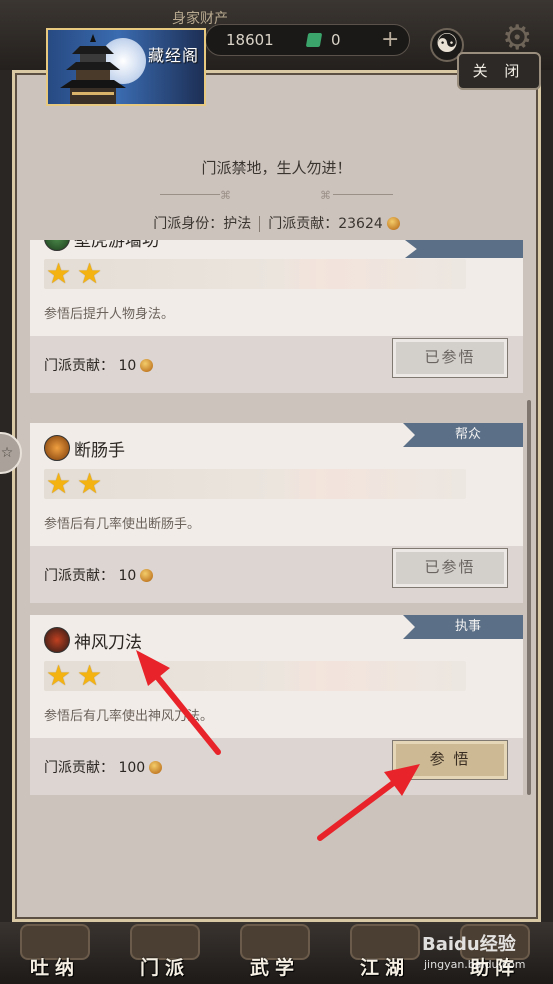 The image size is (553, 984). Describe the element at coordinates (336, 40) in the screenshot. I see `jade-amount: 0` at that location.